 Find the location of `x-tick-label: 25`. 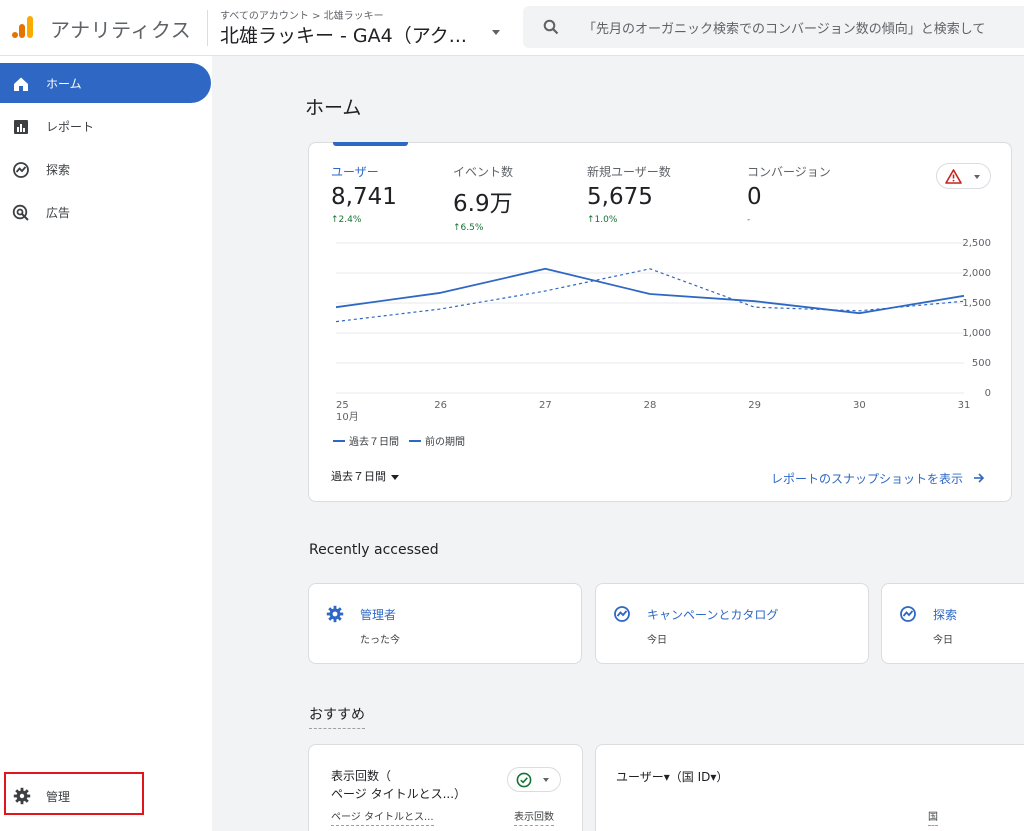

x-tick-label: 25 is located at coordinates (342, 405).